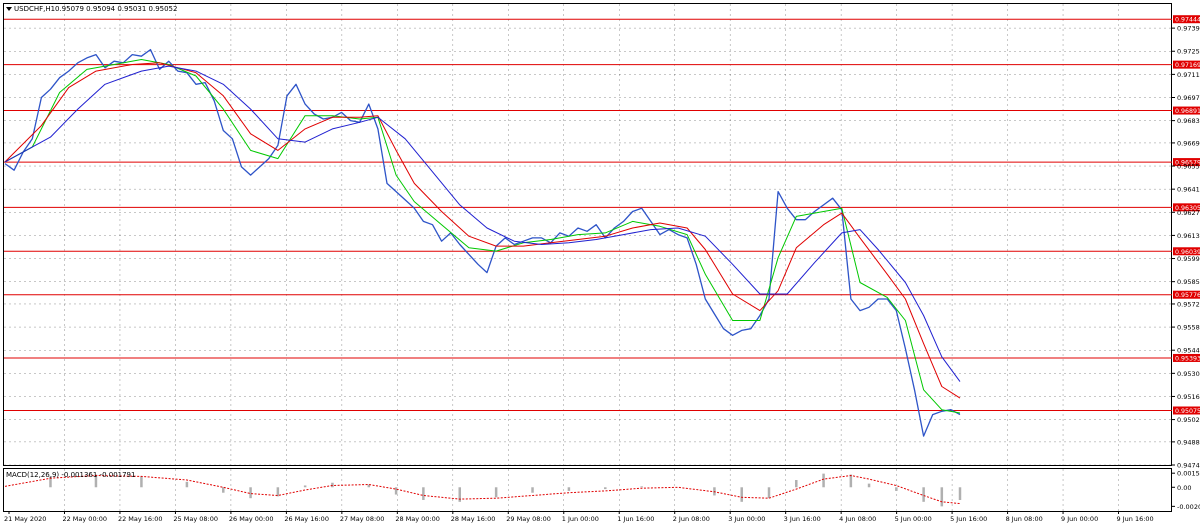 This screenshot has height=531, width=1200. Describe the element at coordinates (1188, 213) in the screenshot. I see `price-tick-label: 0.96275` at that location.